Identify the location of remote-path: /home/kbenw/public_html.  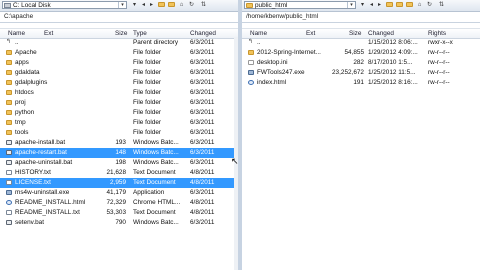
(361, 17).